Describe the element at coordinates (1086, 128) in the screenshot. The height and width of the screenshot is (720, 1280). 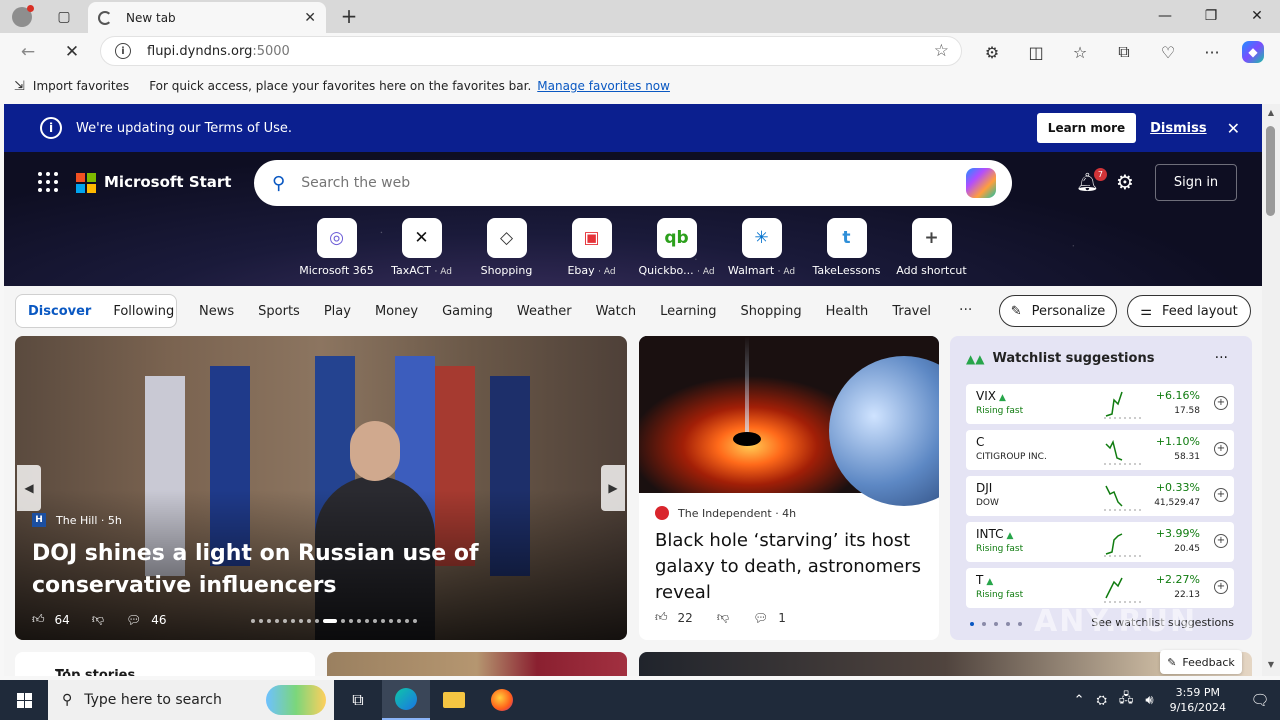
I see `learn-more-button: Learn more` at that location.